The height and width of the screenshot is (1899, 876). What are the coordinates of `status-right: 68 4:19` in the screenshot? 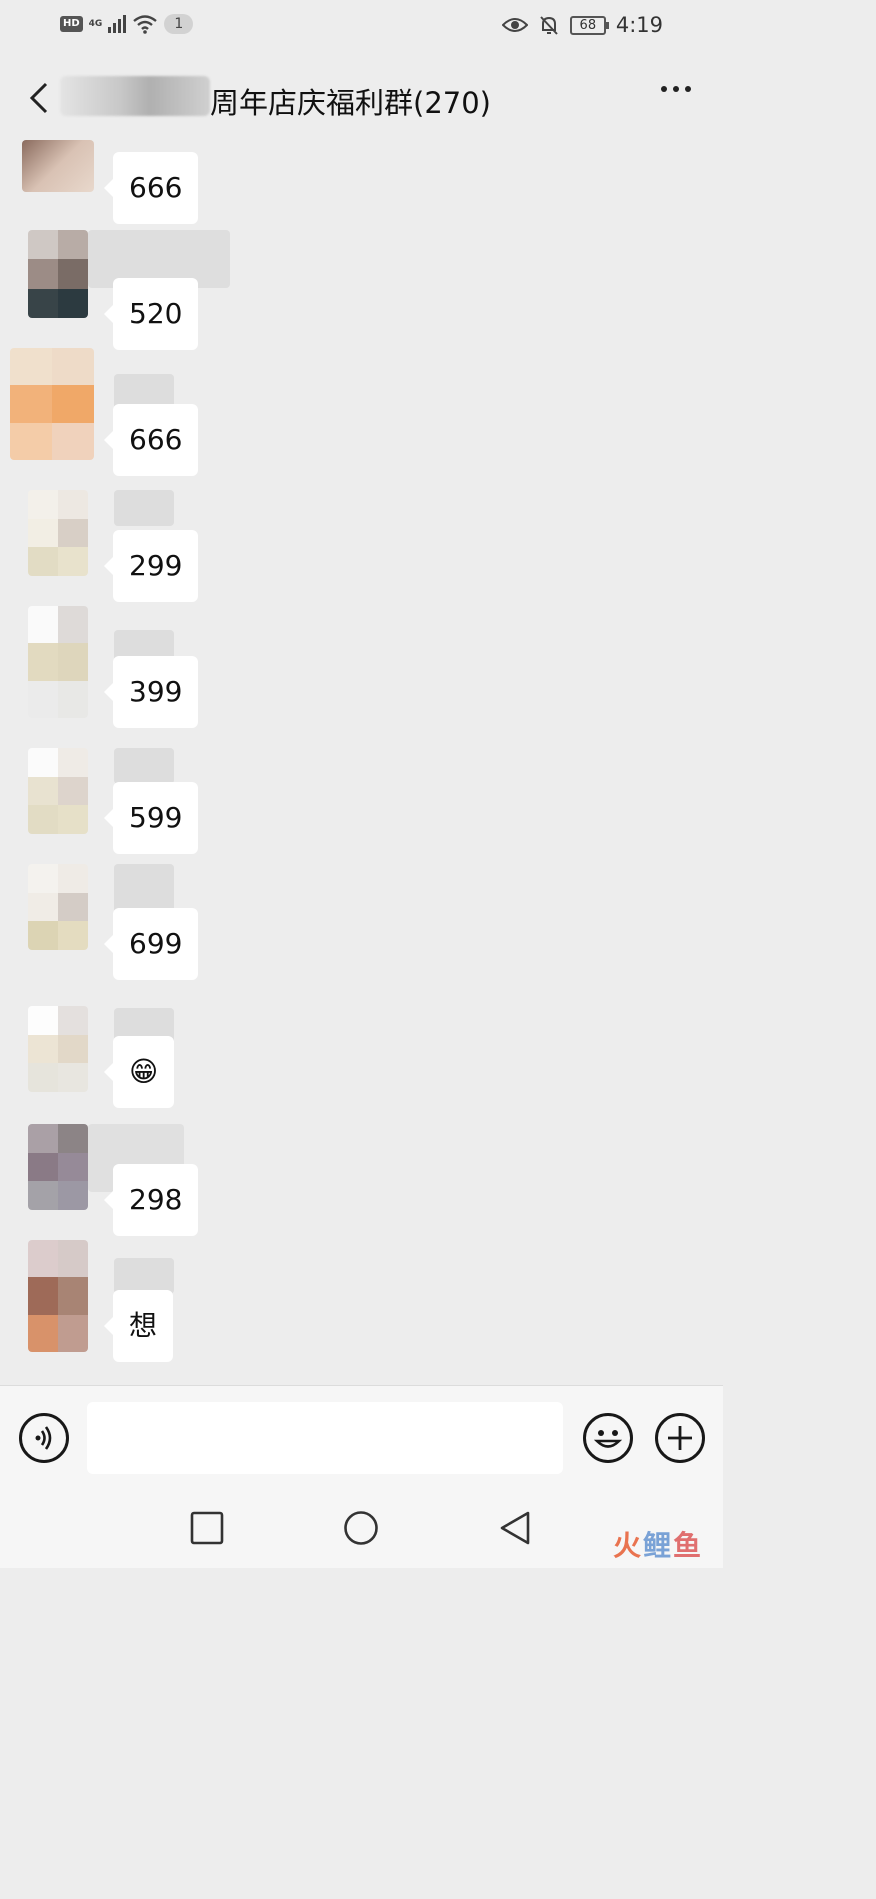 It's located at (582, 25).